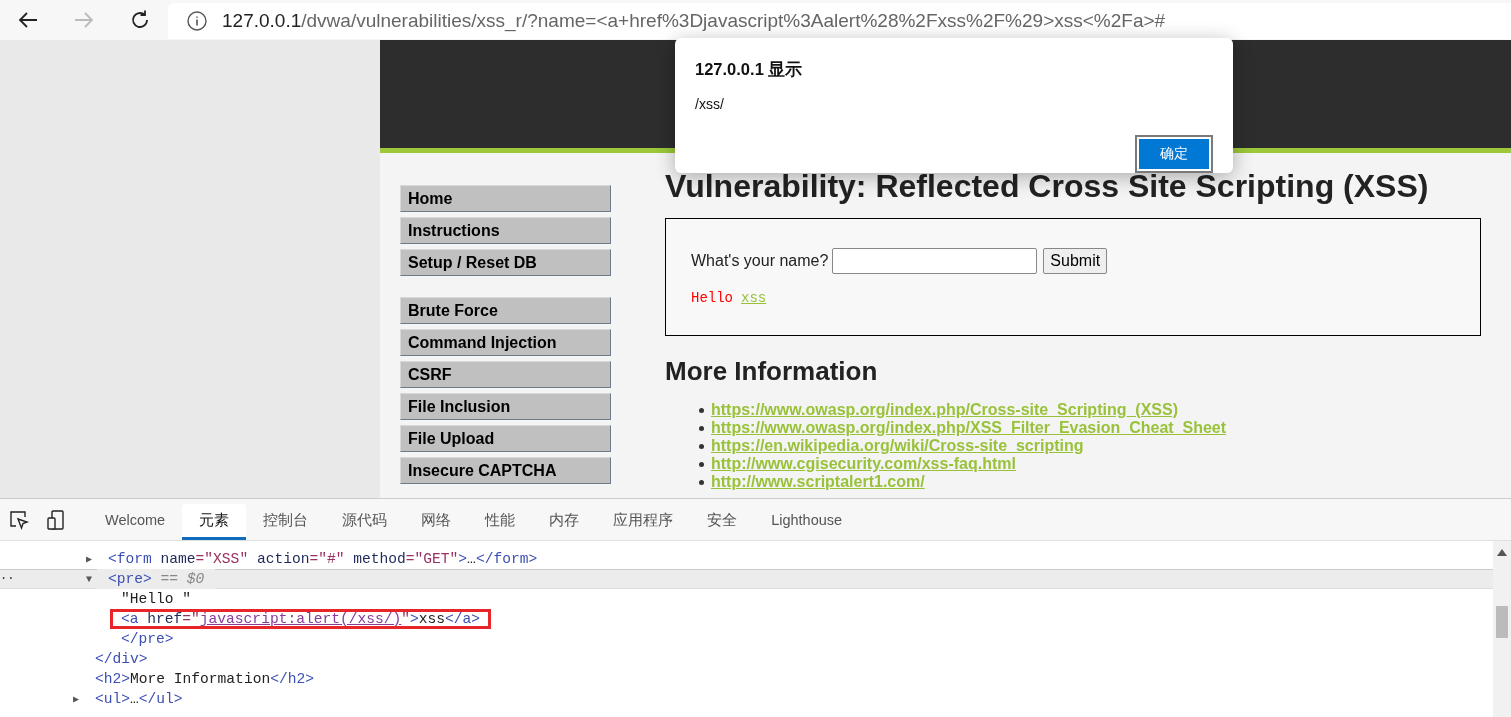 The width and height of the screenshot is (1511, 717). I want to click on devtools-tab: 应用程序, so click(643, 521).